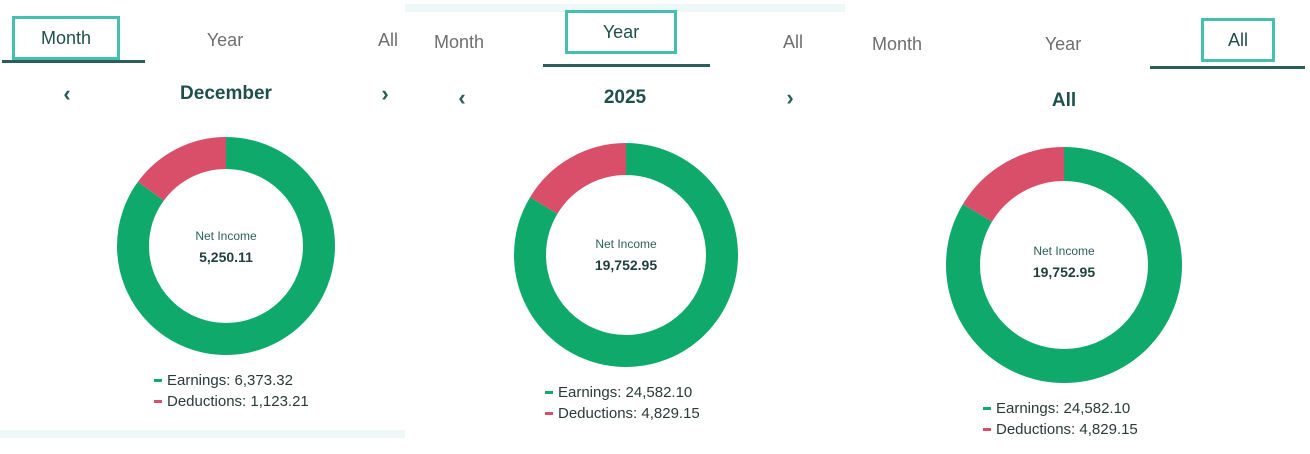  Describe the element at coordinates (226, 257) in the screenshot. I see `net-income-value: 5,250.11` at that location.